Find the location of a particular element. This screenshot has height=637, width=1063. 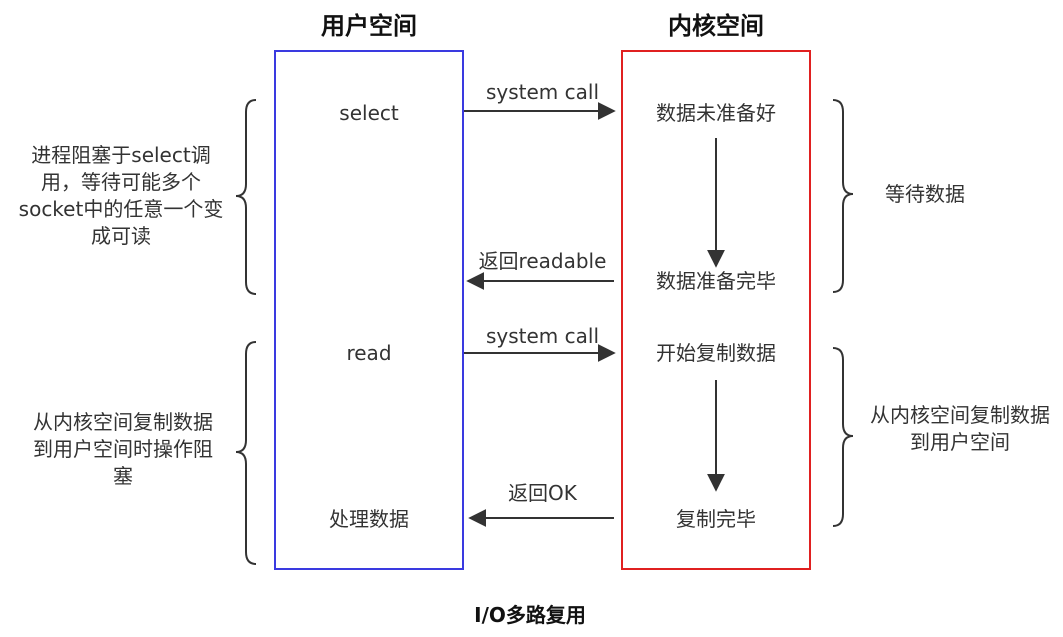

note-wait-data: 等待数据 is located at coordinates (925, 194).